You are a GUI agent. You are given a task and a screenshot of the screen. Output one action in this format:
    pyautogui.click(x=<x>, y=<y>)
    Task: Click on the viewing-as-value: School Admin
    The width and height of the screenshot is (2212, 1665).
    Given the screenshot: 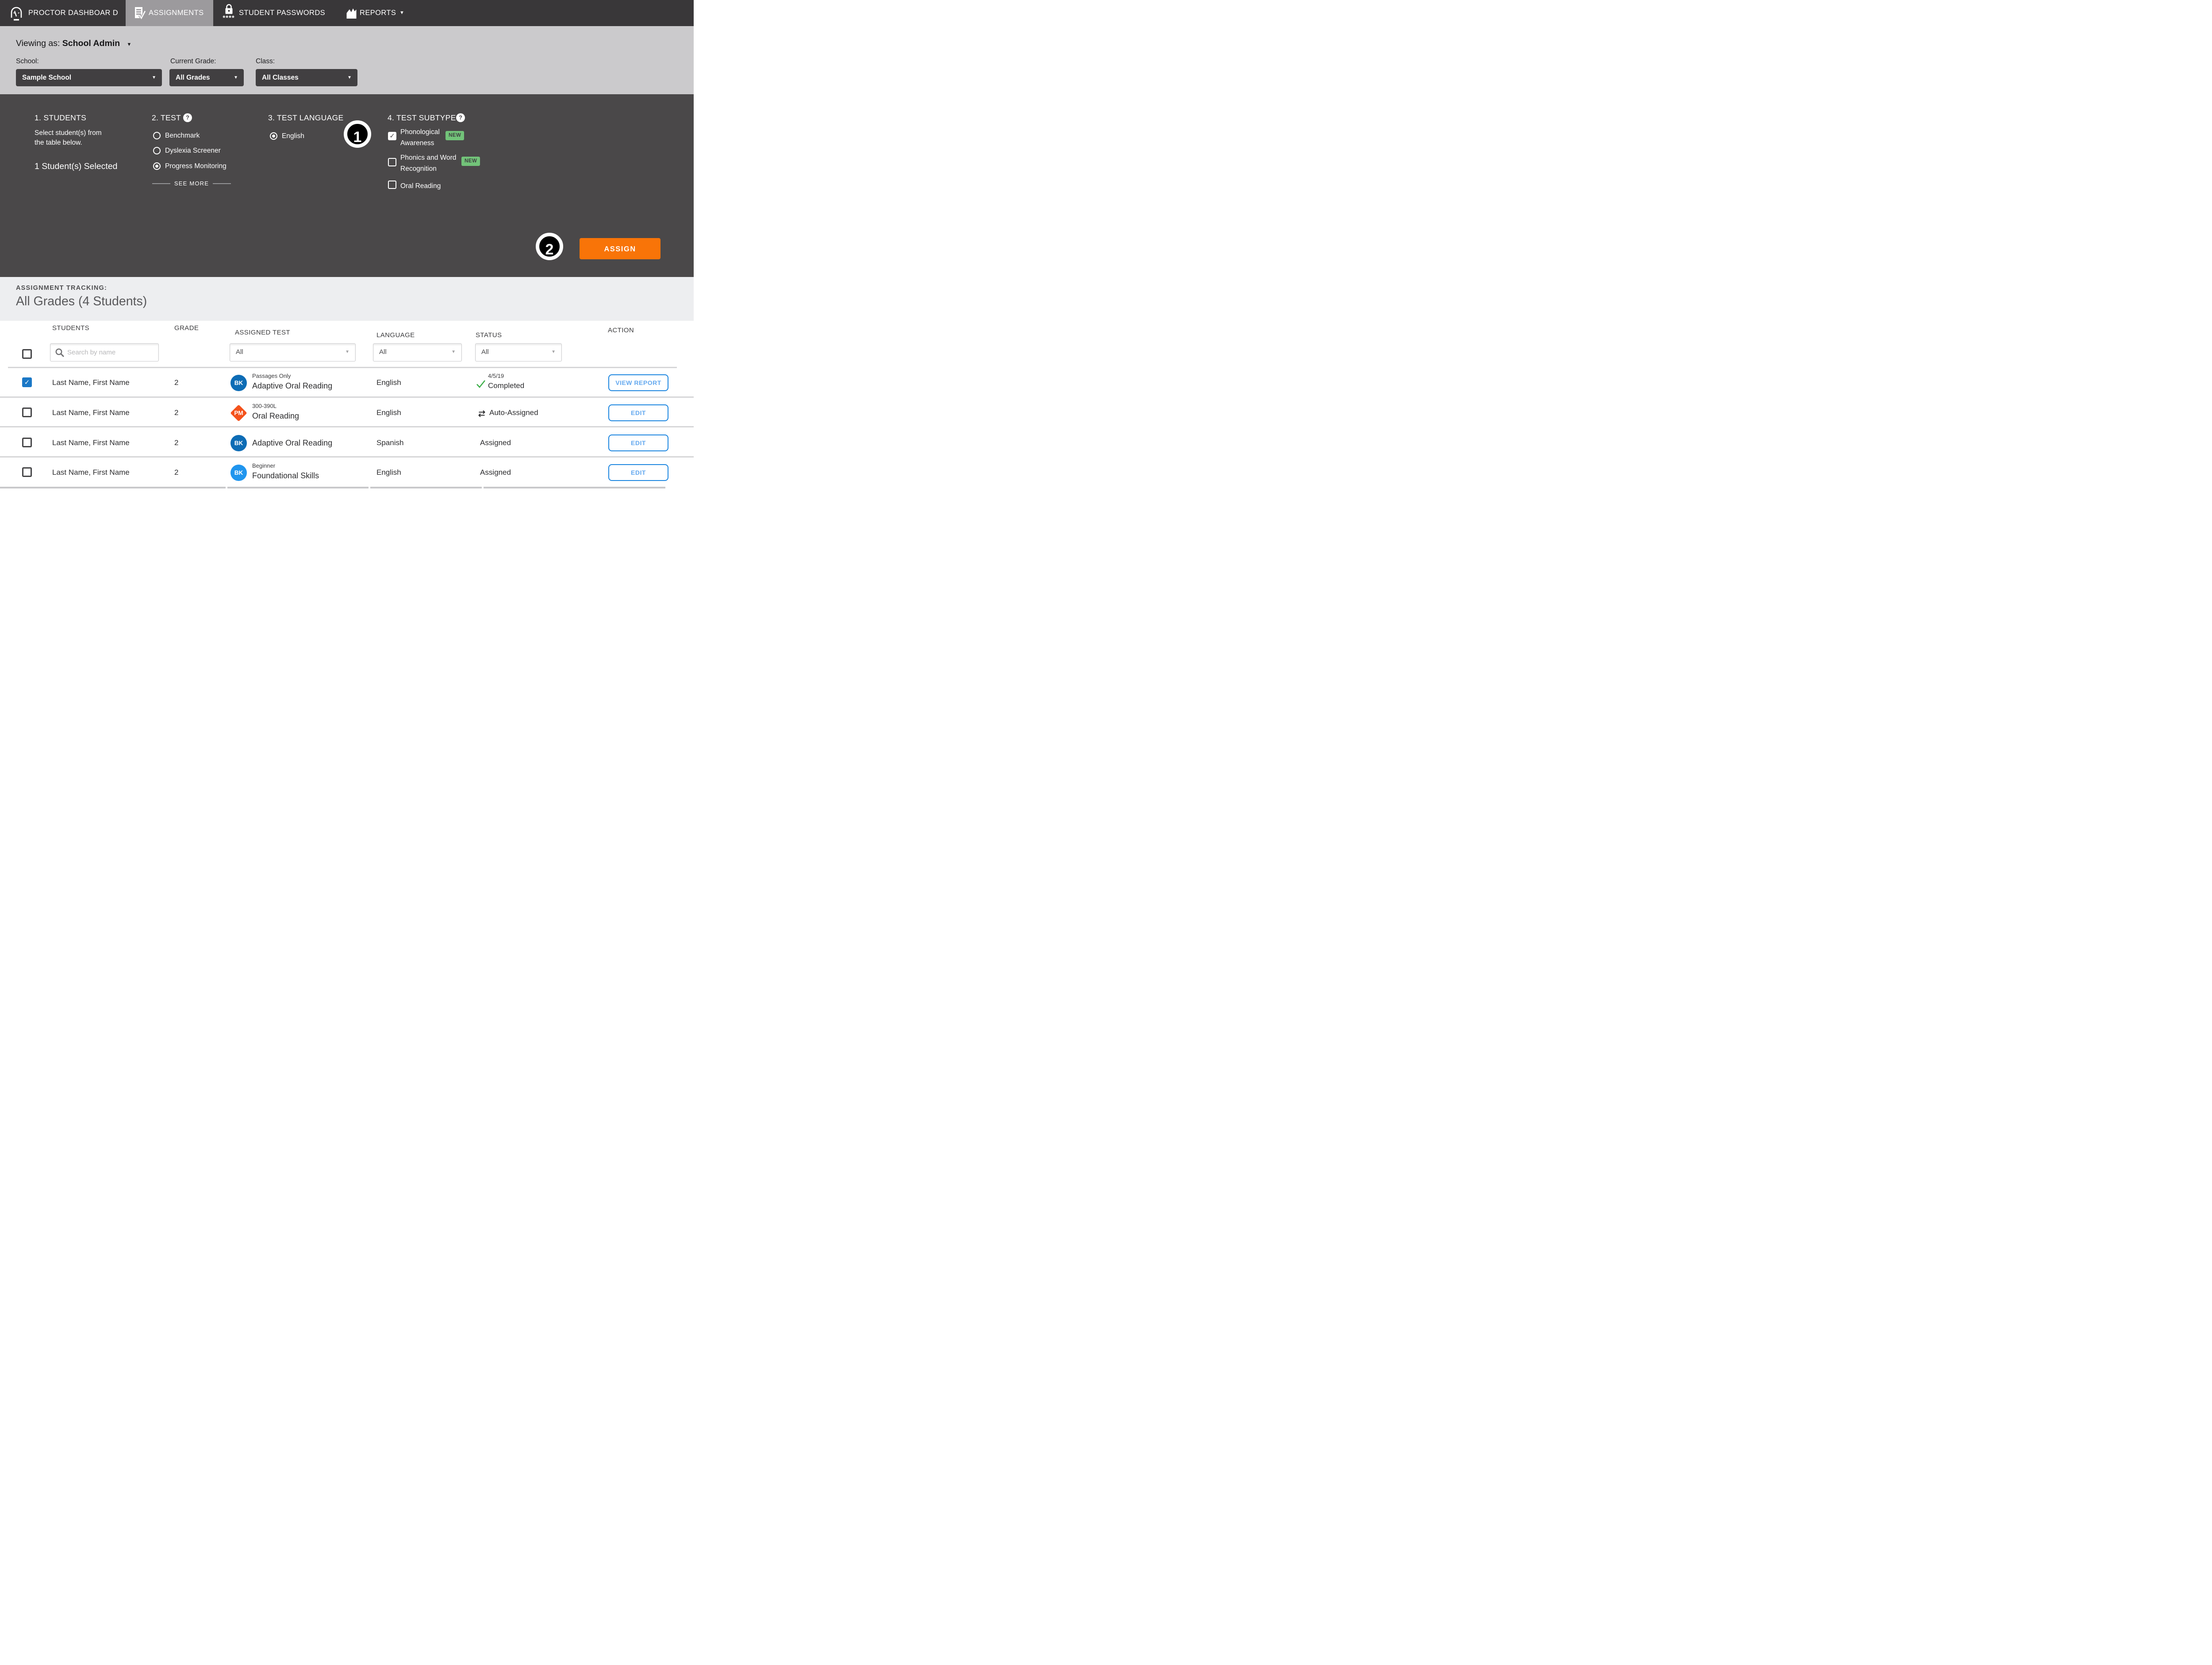 What is the action you would take?
    pyautogui.click(x=91, y=43)
    